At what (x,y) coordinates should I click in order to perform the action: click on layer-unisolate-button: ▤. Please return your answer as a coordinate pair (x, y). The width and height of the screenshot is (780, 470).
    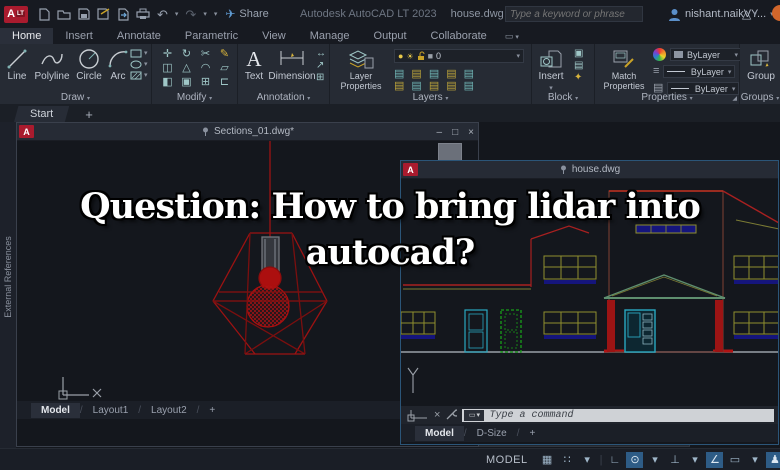
    Looking at the image, I should click on (416, 85).